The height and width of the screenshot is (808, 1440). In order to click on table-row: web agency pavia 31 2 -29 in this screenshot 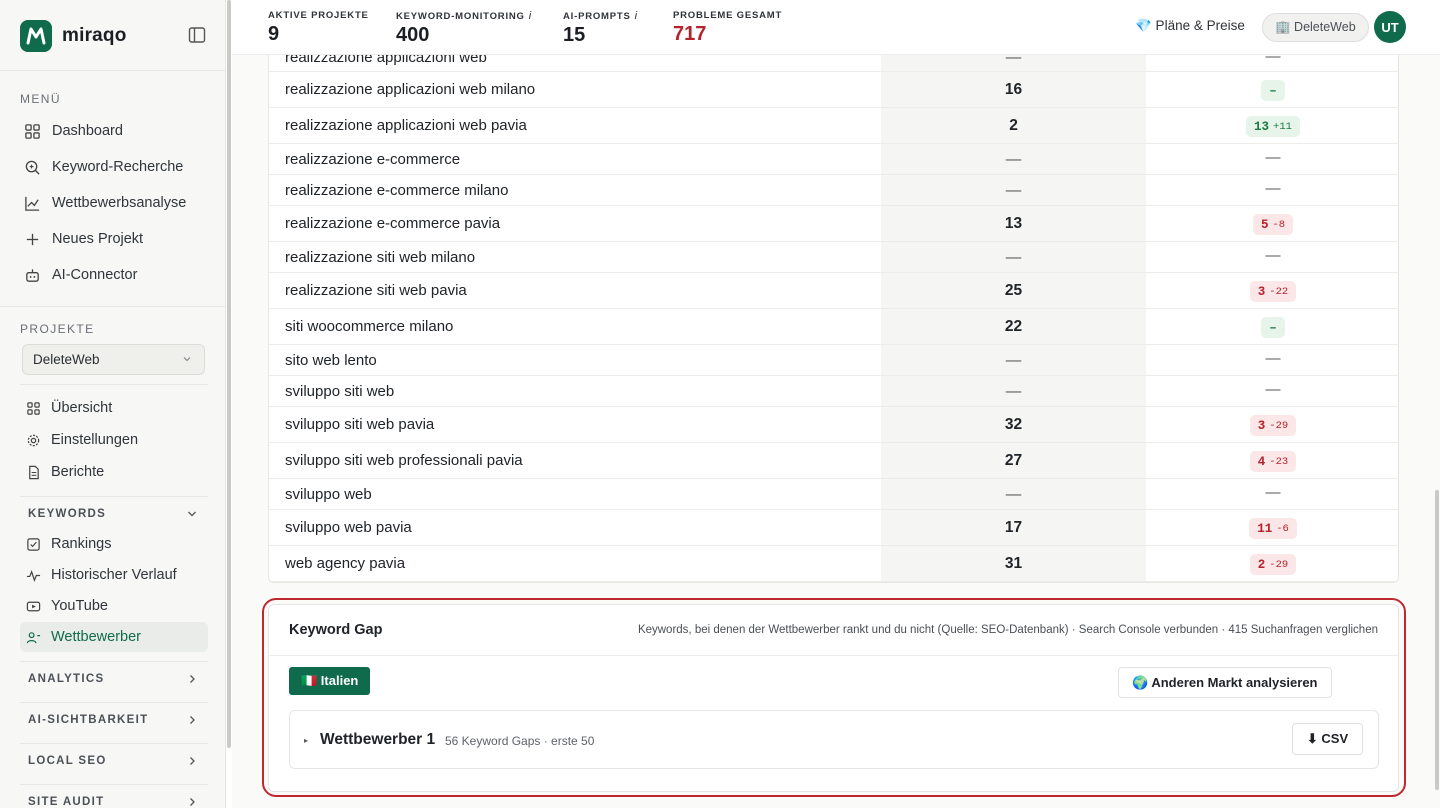, I will do `click(833, 564)`.